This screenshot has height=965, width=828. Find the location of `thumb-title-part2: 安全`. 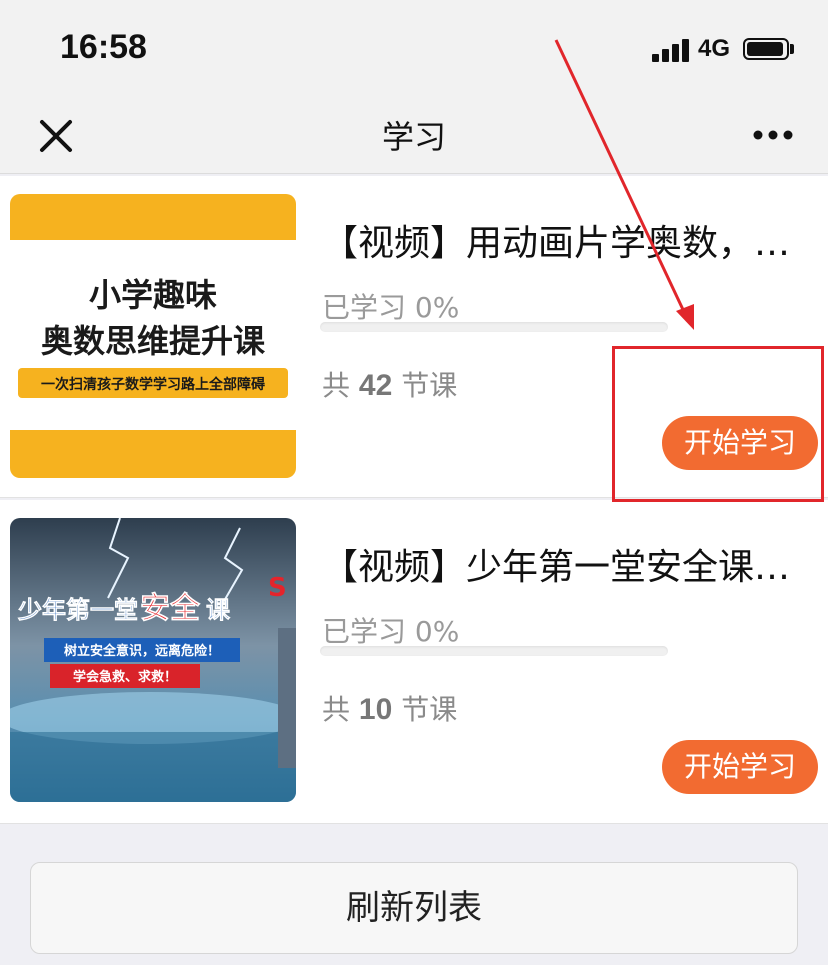

thumb-title-part2: 安全 is located at coordinates (170, 608).